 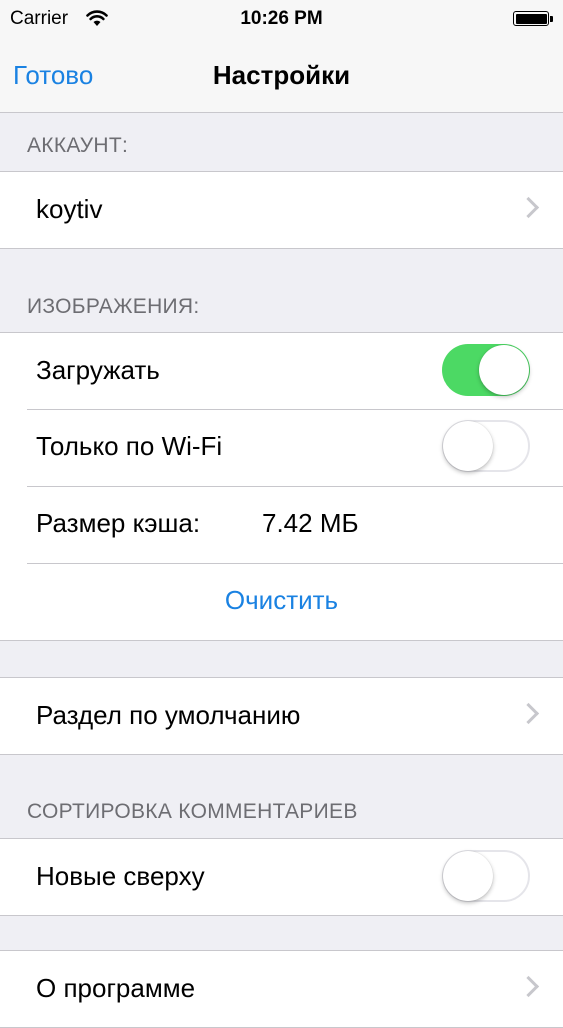 I want to click on default-section-group: Раздел по умолчанию, so click(x=281, y=716).